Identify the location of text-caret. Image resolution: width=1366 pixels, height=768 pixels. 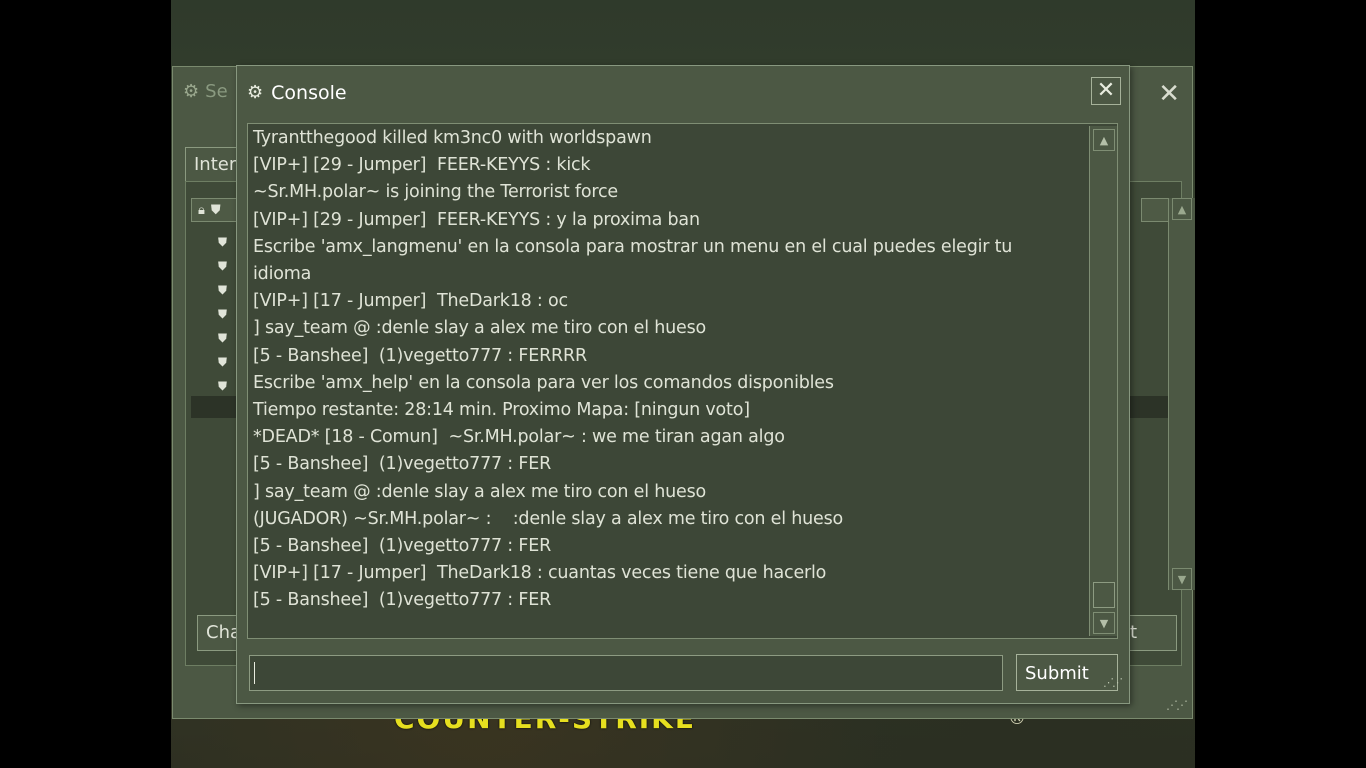
(254, 673).